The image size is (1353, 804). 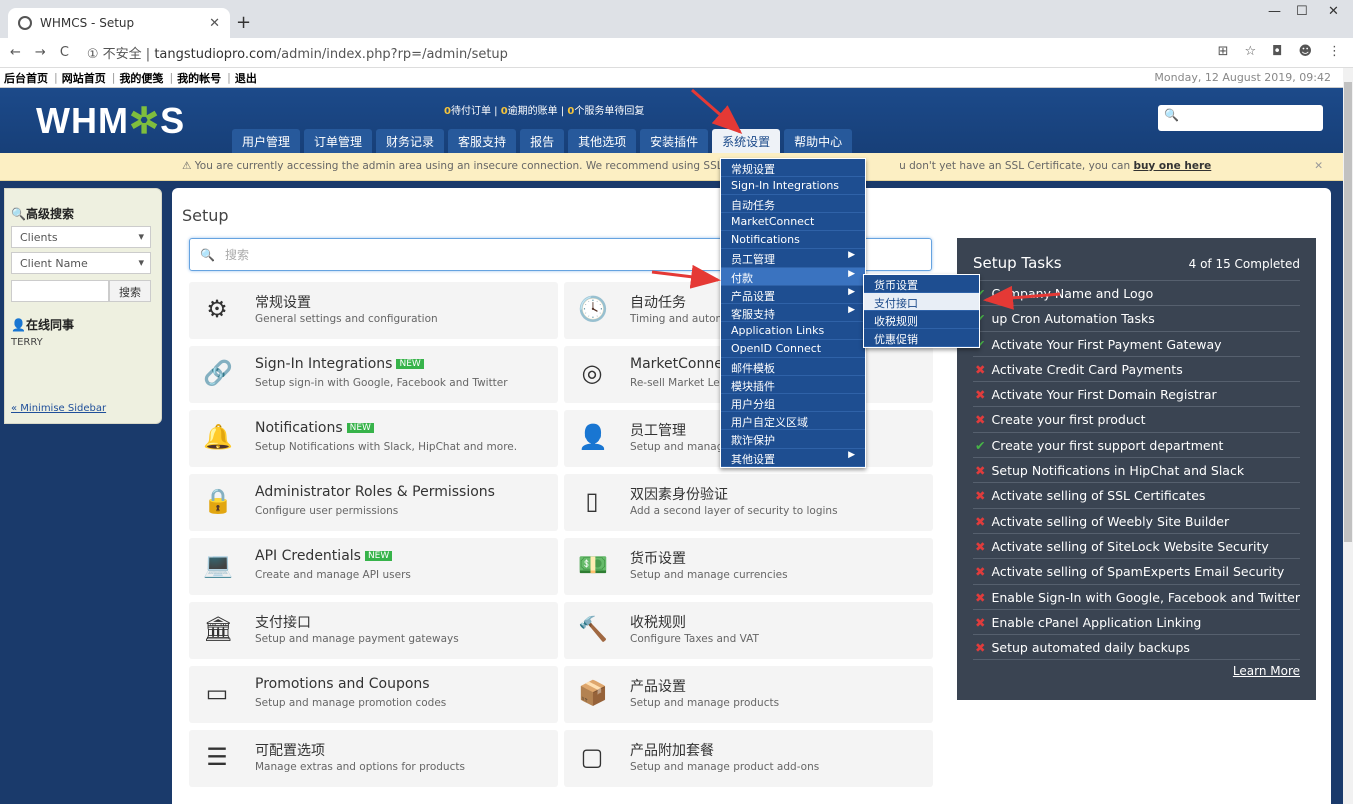 I want to click on menu-item: 付款 ▶, so click(x=793, y=276).